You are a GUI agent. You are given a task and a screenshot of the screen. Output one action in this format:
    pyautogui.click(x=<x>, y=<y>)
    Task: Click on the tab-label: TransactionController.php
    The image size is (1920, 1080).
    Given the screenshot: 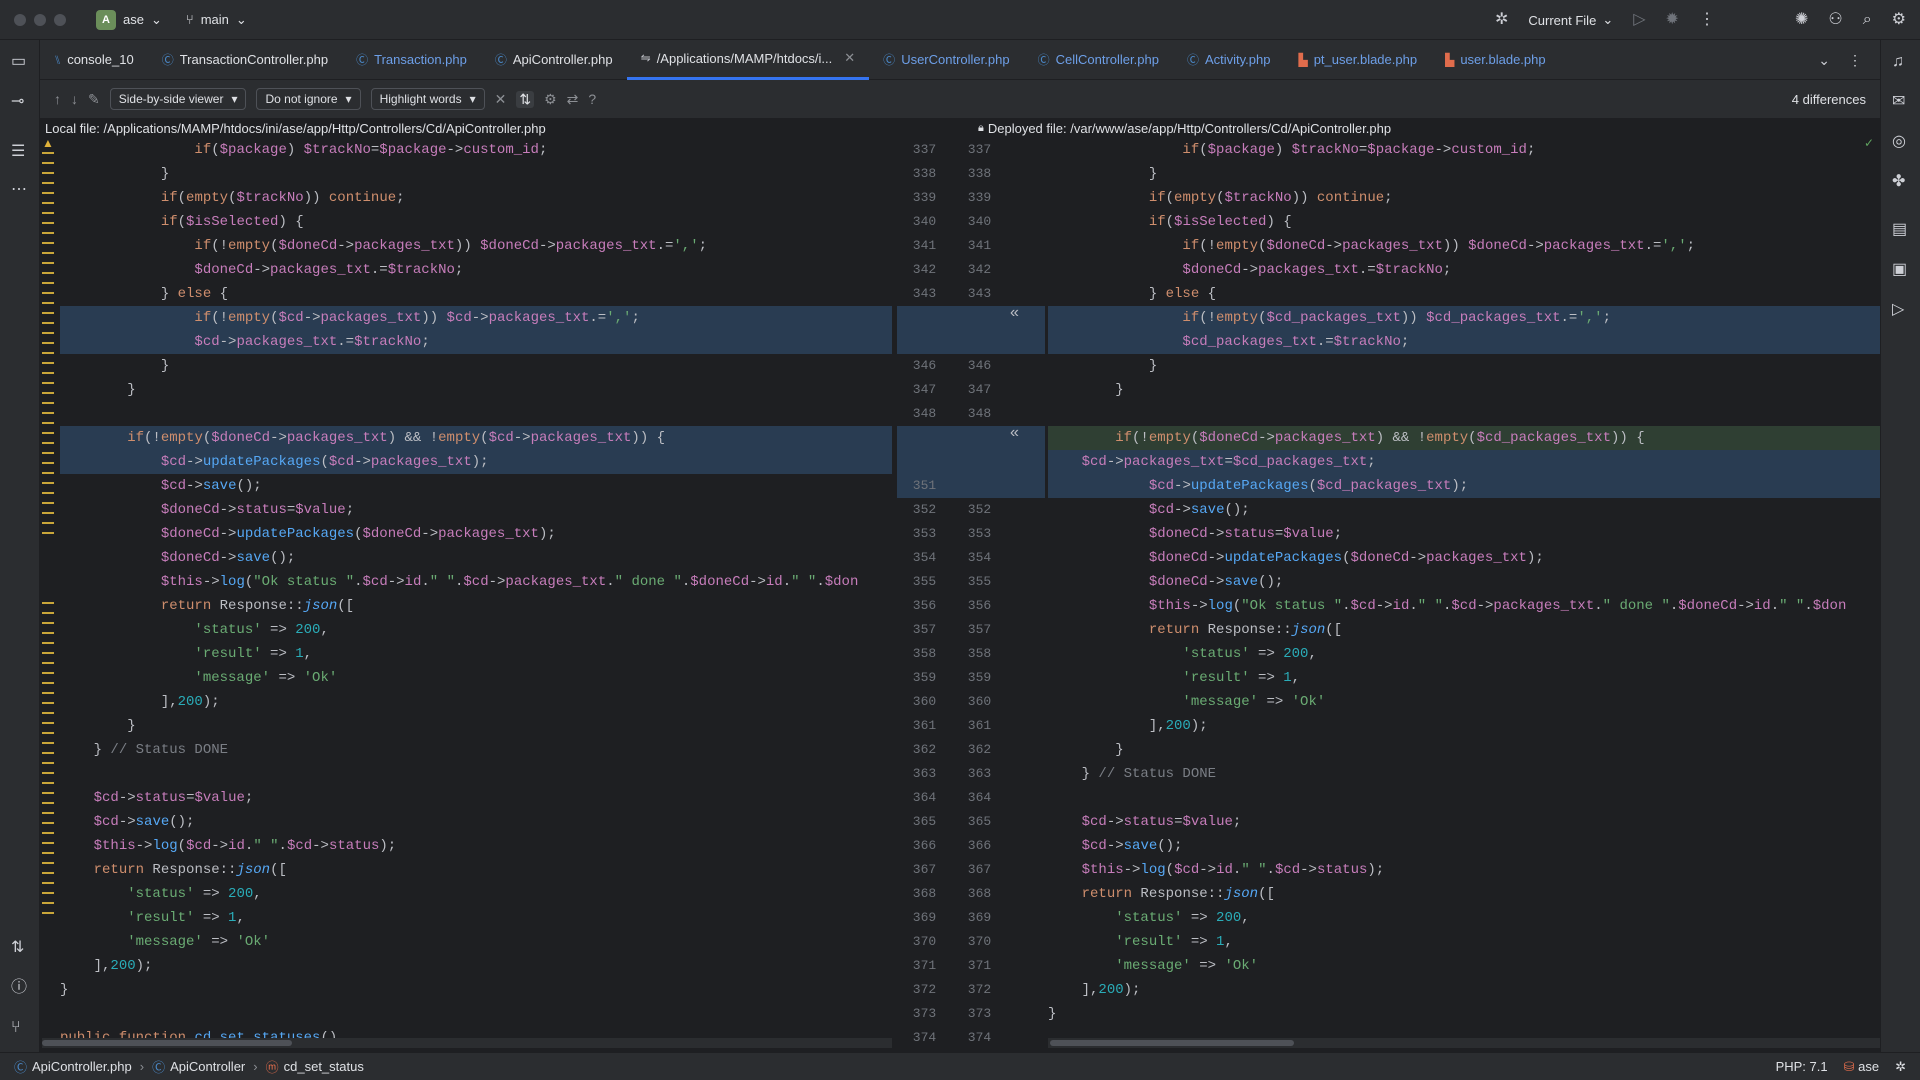 What is the action you would take?
    pyautogui.click(x=254, y=59)
    